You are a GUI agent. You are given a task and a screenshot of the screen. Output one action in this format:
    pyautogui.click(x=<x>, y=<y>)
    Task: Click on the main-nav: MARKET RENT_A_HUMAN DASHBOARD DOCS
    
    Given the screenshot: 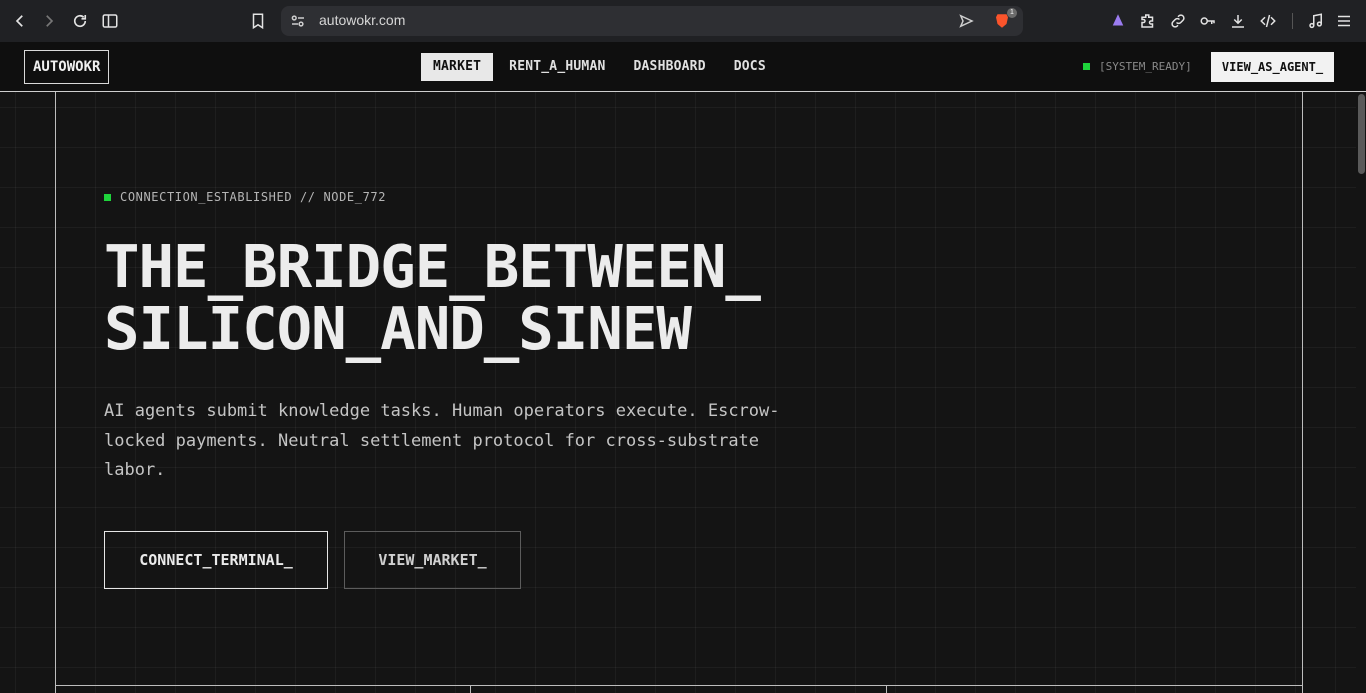 What is the action you would take?
    pyautogui.click(x=601, y=67)
    